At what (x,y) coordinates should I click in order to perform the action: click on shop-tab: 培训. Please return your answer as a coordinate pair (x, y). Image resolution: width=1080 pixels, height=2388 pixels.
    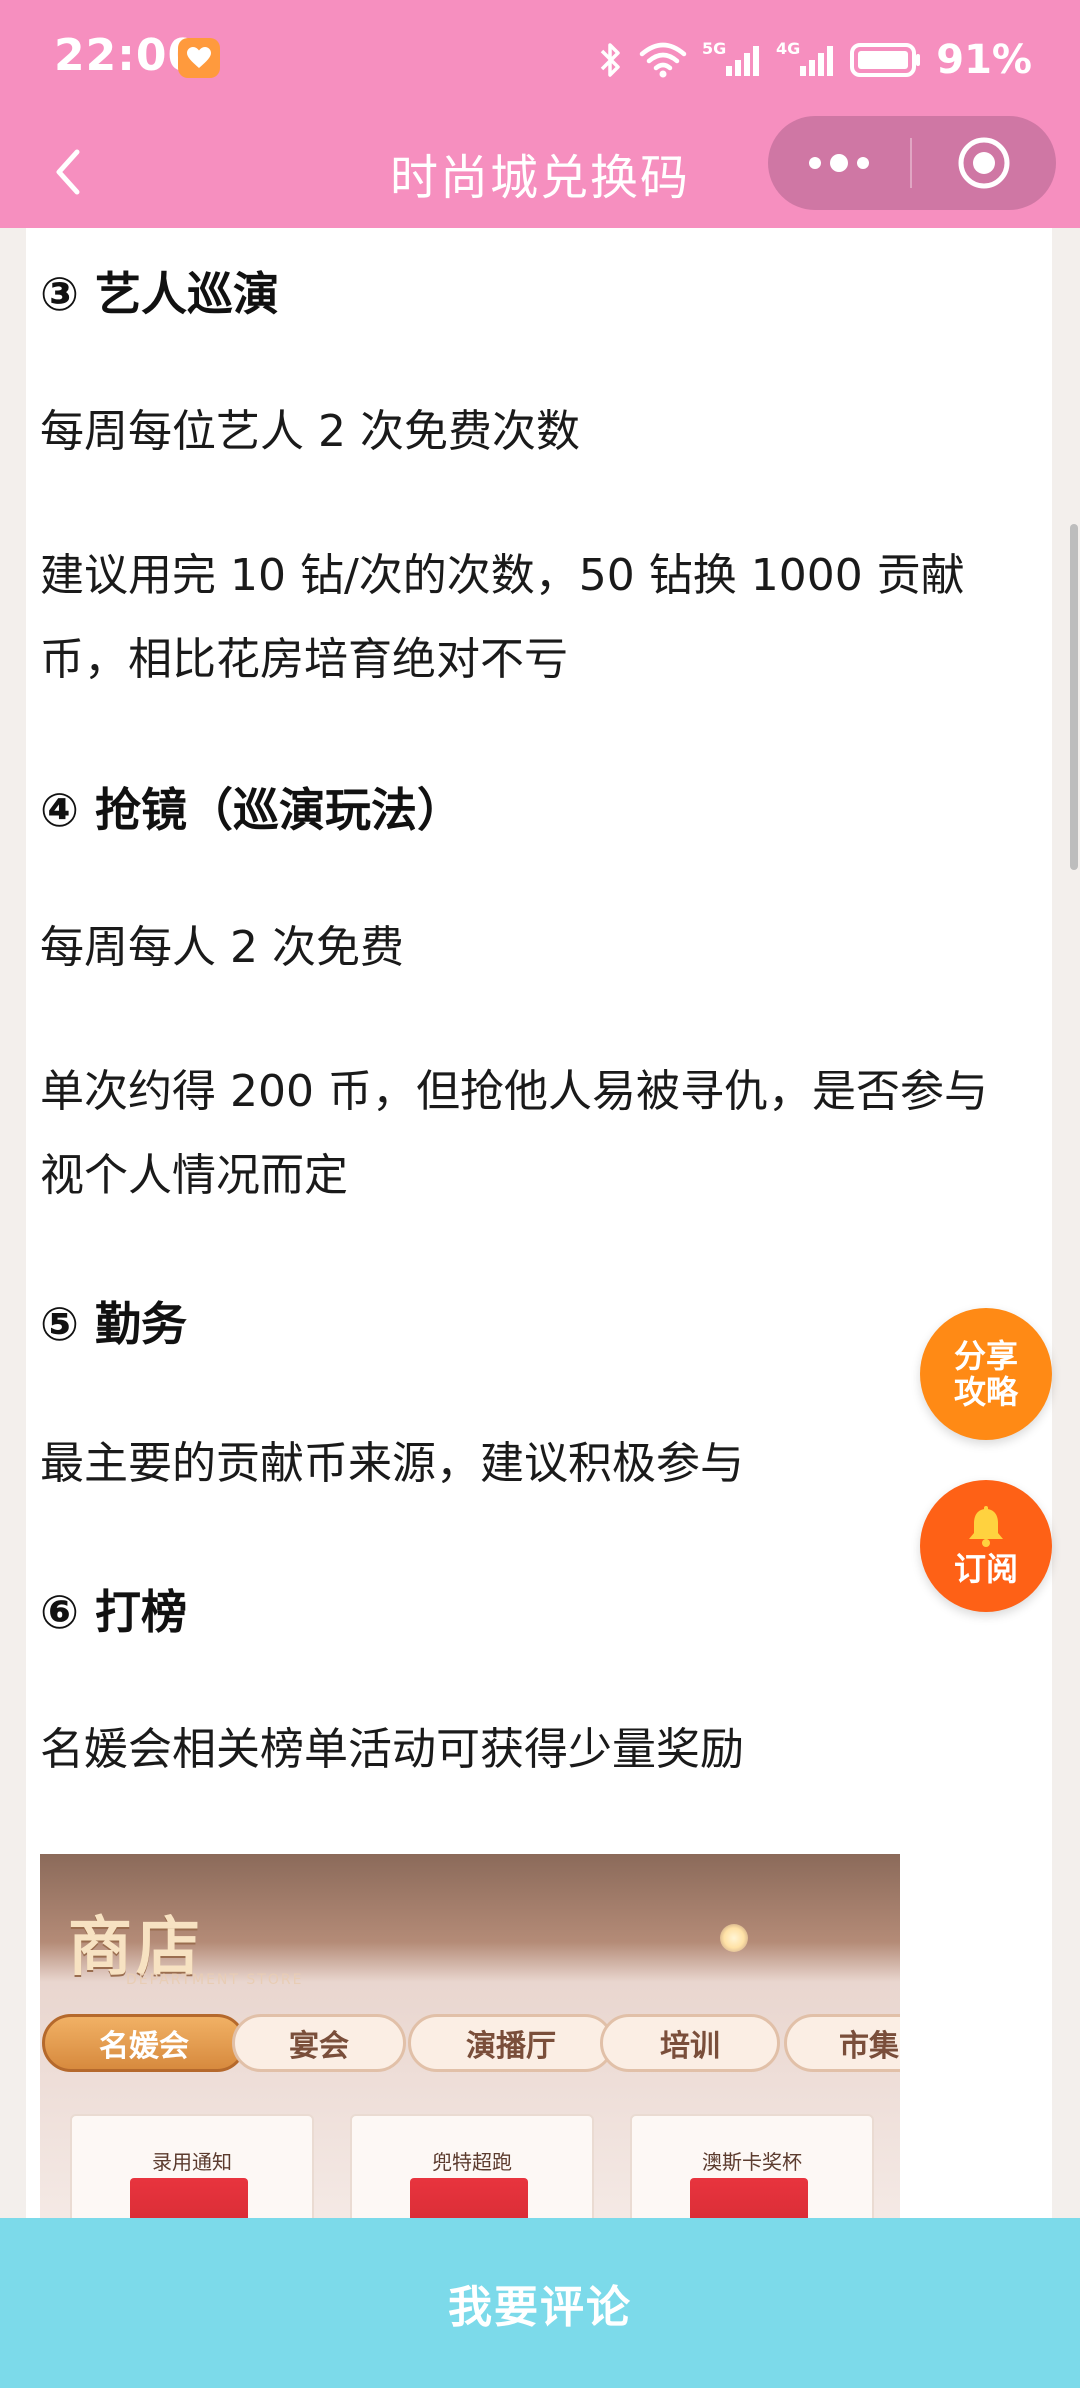
    Looking at the image, I should click on (690, 2043).